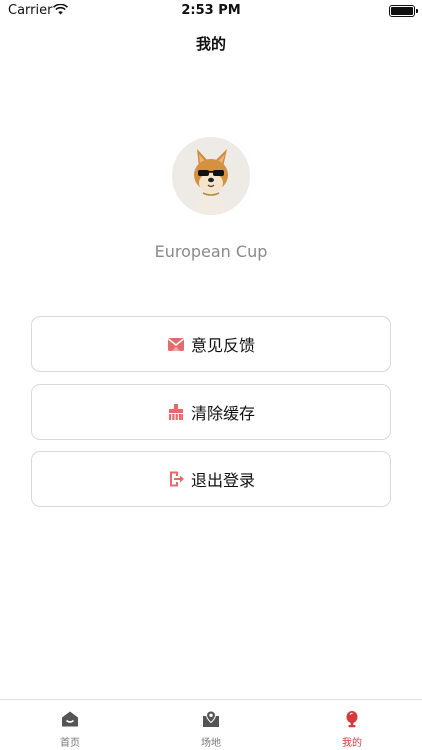  I want to click on dog-avatar-image, so click(211, 176).